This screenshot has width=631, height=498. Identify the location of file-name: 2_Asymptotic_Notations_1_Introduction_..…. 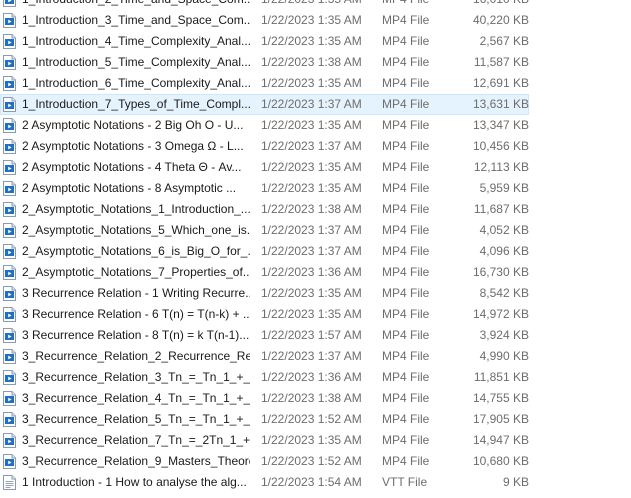
(136, 209).